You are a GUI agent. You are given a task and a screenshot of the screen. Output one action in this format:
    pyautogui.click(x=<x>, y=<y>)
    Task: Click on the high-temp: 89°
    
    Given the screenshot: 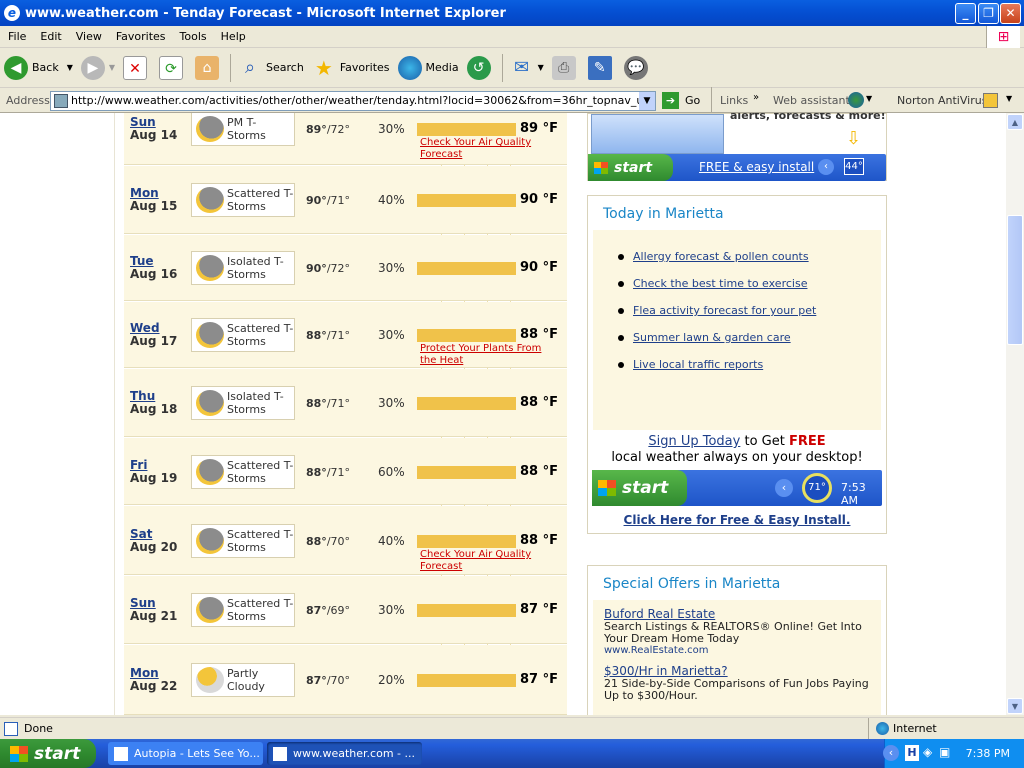 What is the action you would take?
    pyautogui.click(x=316, y=129)
    